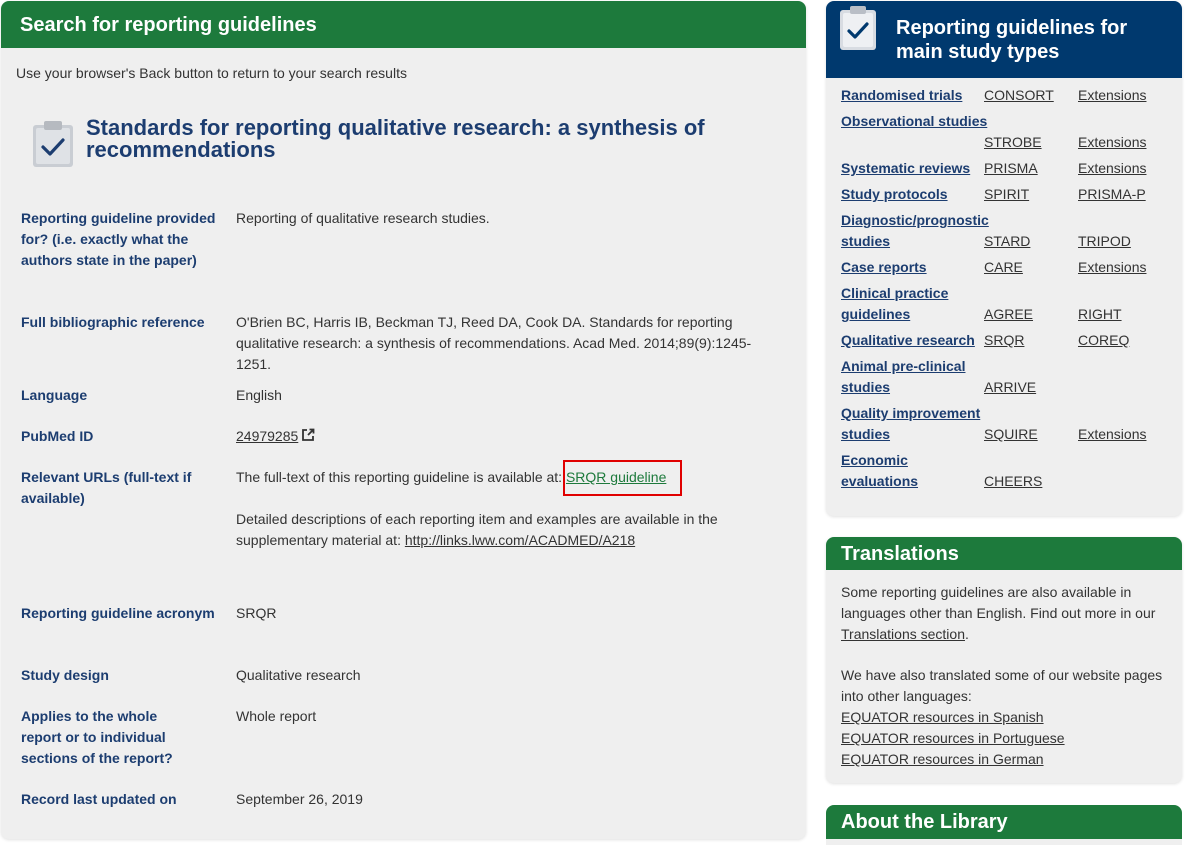 This screenshot has width=1186, height=845. What do you see at coordinates (267, 436) in the screenshot?
I see `pubmed-link: 24979285` at bounding box center [267, 436].